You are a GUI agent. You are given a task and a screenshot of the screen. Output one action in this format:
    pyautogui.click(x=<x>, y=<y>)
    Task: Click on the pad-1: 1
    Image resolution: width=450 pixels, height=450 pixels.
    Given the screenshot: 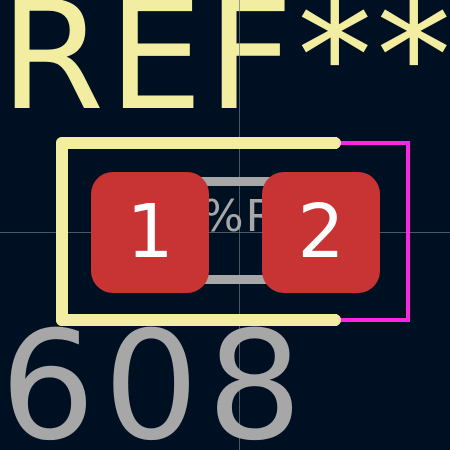 What is the action you would take?
    pyautogui.click(x=150, y=232)
    